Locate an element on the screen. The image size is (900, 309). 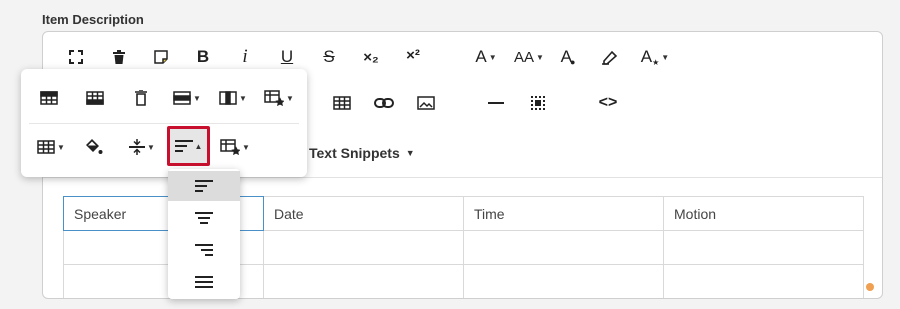
horizontal-rule-icon is located at coordinates (496, 103).